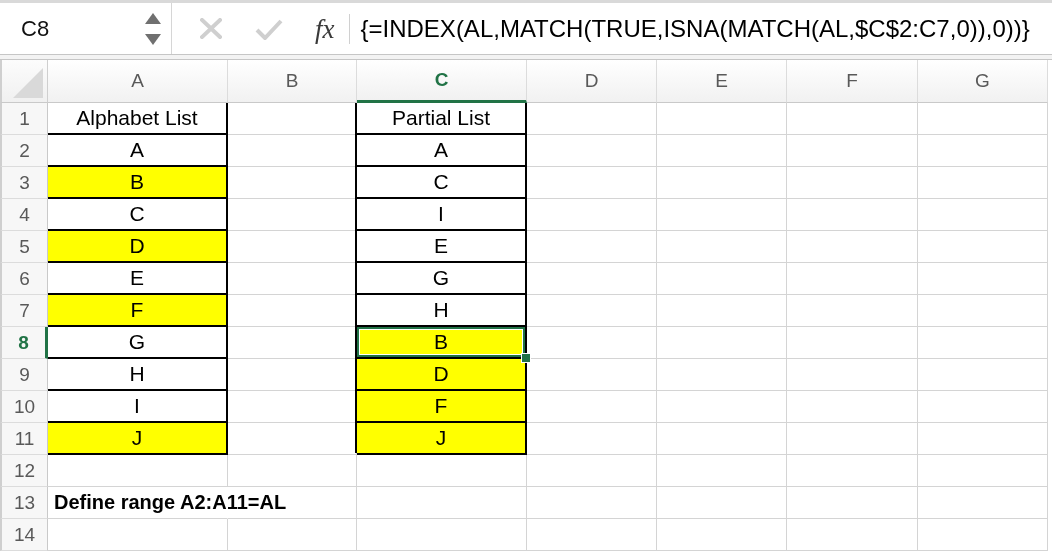 The width and height of the screenshot is (1052, 554). Describe the element at coordinates (442, 81) in the screenshot. I see `column-header: C` at that location.